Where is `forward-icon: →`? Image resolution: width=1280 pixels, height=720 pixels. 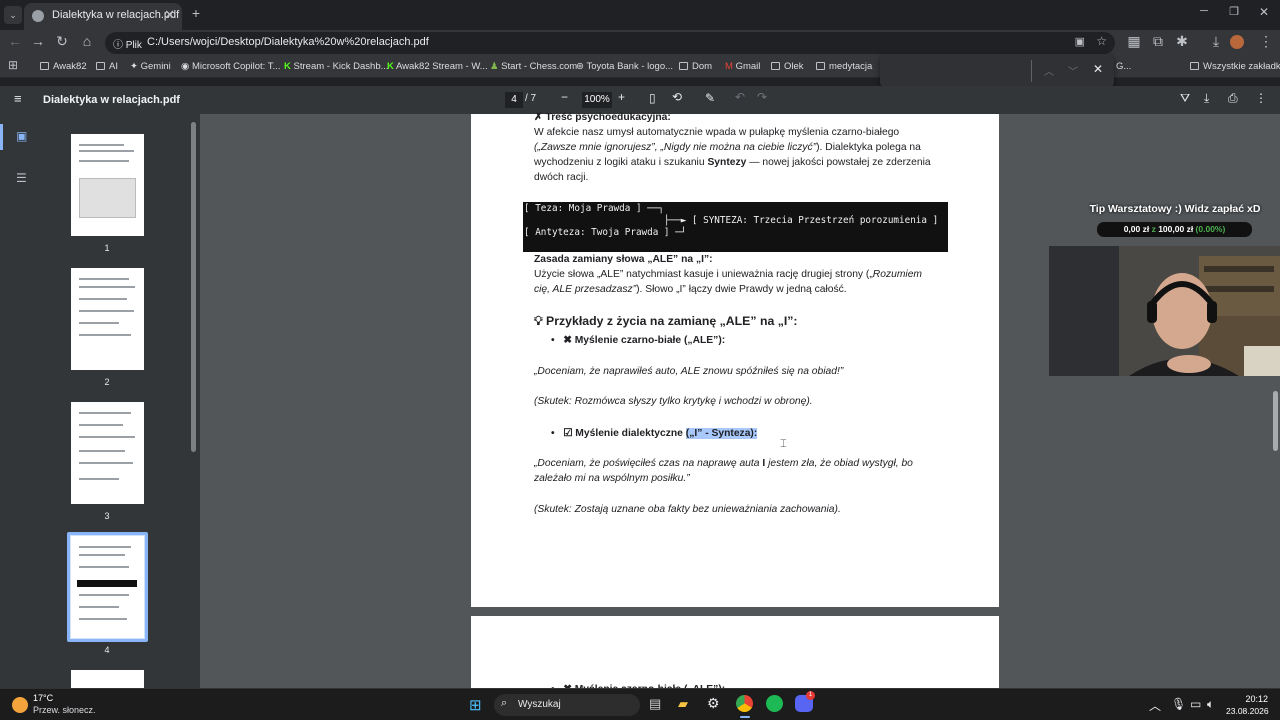 forward-icon: → is located at coordinates (38, 41).